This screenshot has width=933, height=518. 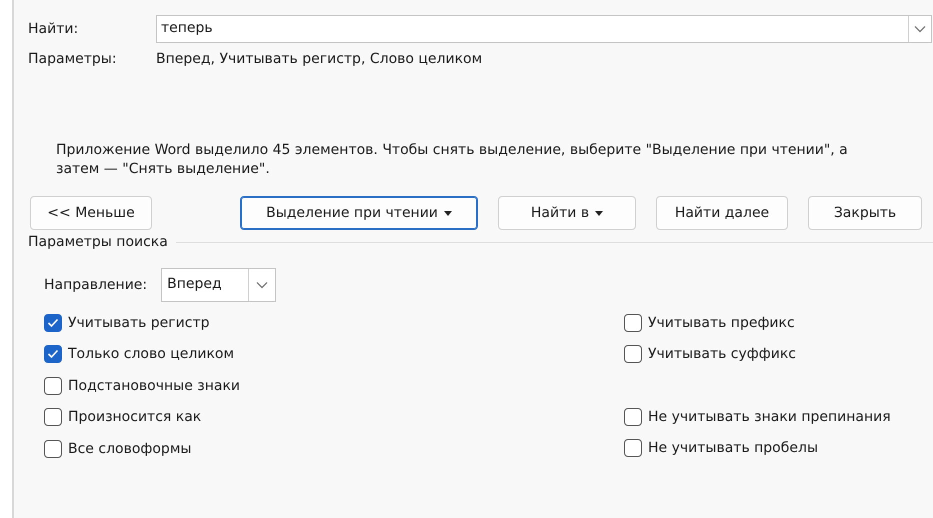 What do you see at coordinates (567, 213) in the screenshot?
I see `dialog-button: Найти в` at bounding box center [567, 213].